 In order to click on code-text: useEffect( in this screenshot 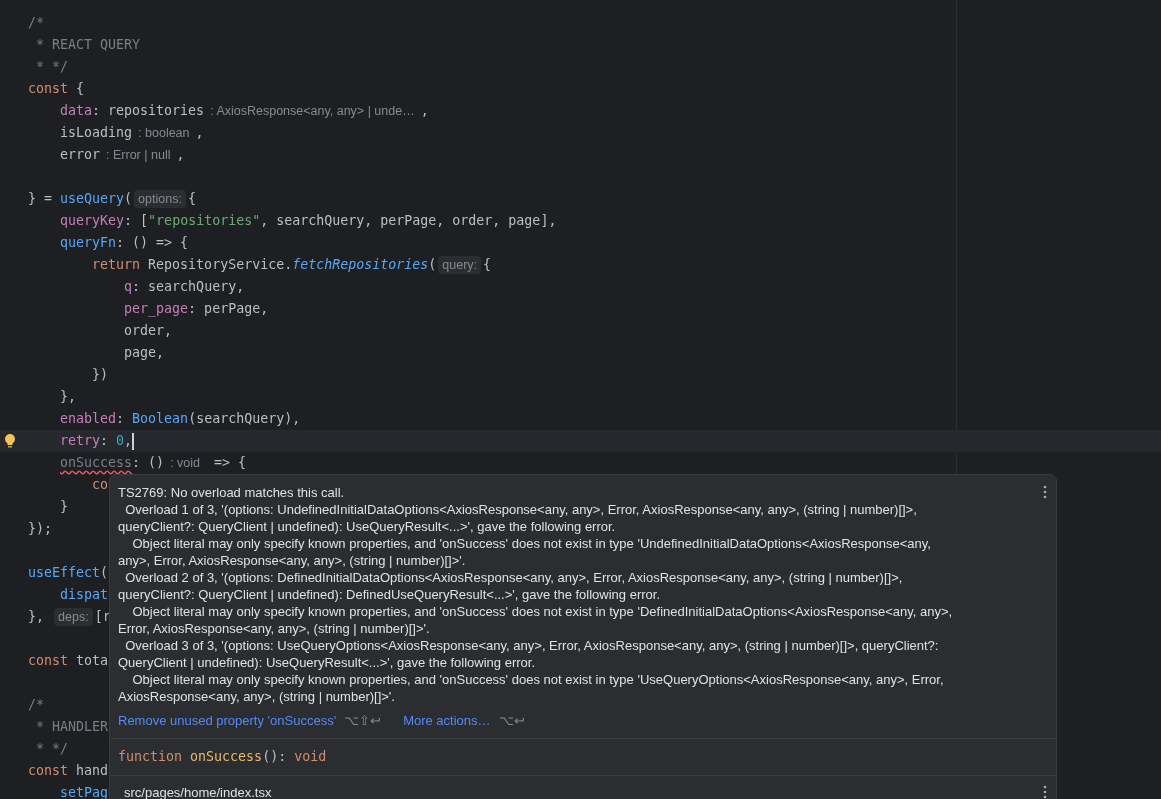, I will do `click(68, 573)`.